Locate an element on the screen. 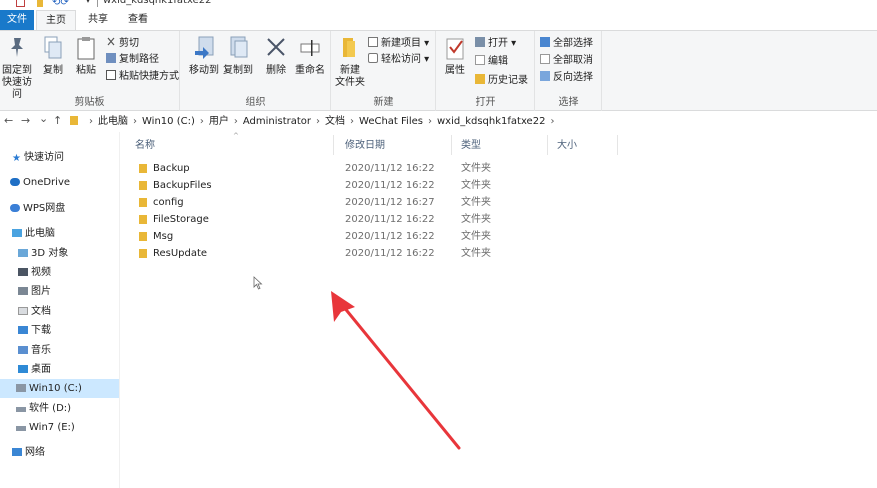 This screenshot has height=488, width=877. select-none-button: 全部取消 is located at coordinates (566, 61).